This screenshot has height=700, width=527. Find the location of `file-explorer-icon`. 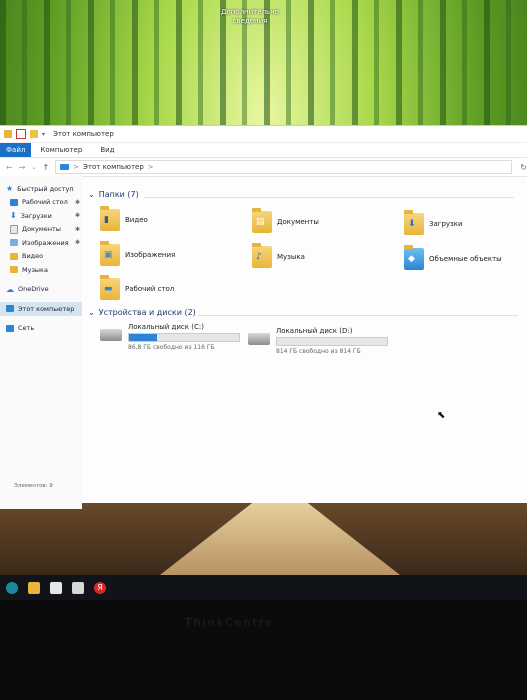

file-explorer-icon is located at coordinates (34, 587).